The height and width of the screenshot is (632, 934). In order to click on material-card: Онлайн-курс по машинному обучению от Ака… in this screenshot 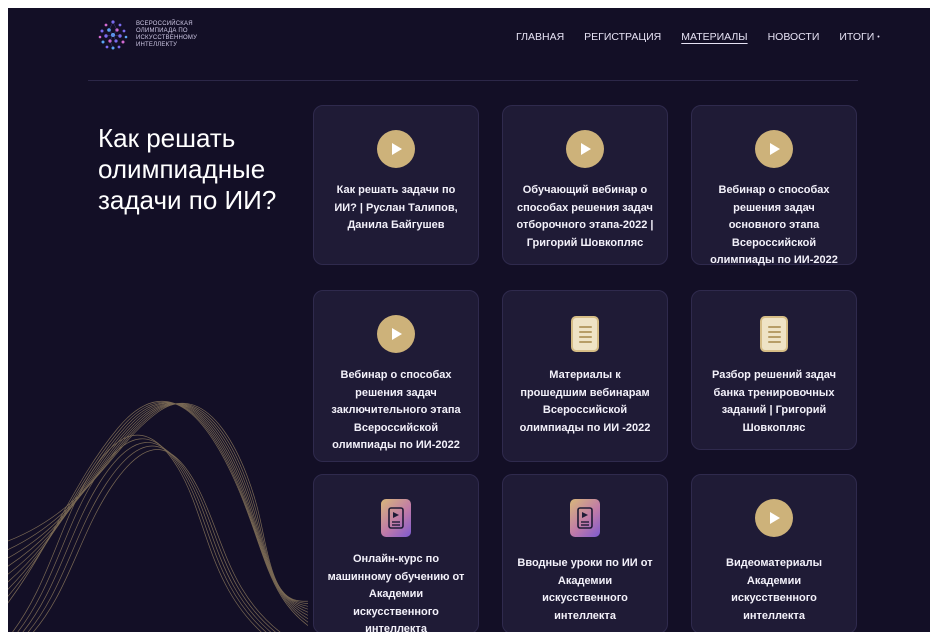, I will do `click(396, 553)`.